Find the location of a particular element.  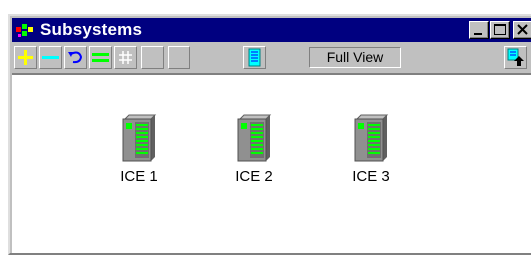

app-icon is located at coordinates (24, 30).